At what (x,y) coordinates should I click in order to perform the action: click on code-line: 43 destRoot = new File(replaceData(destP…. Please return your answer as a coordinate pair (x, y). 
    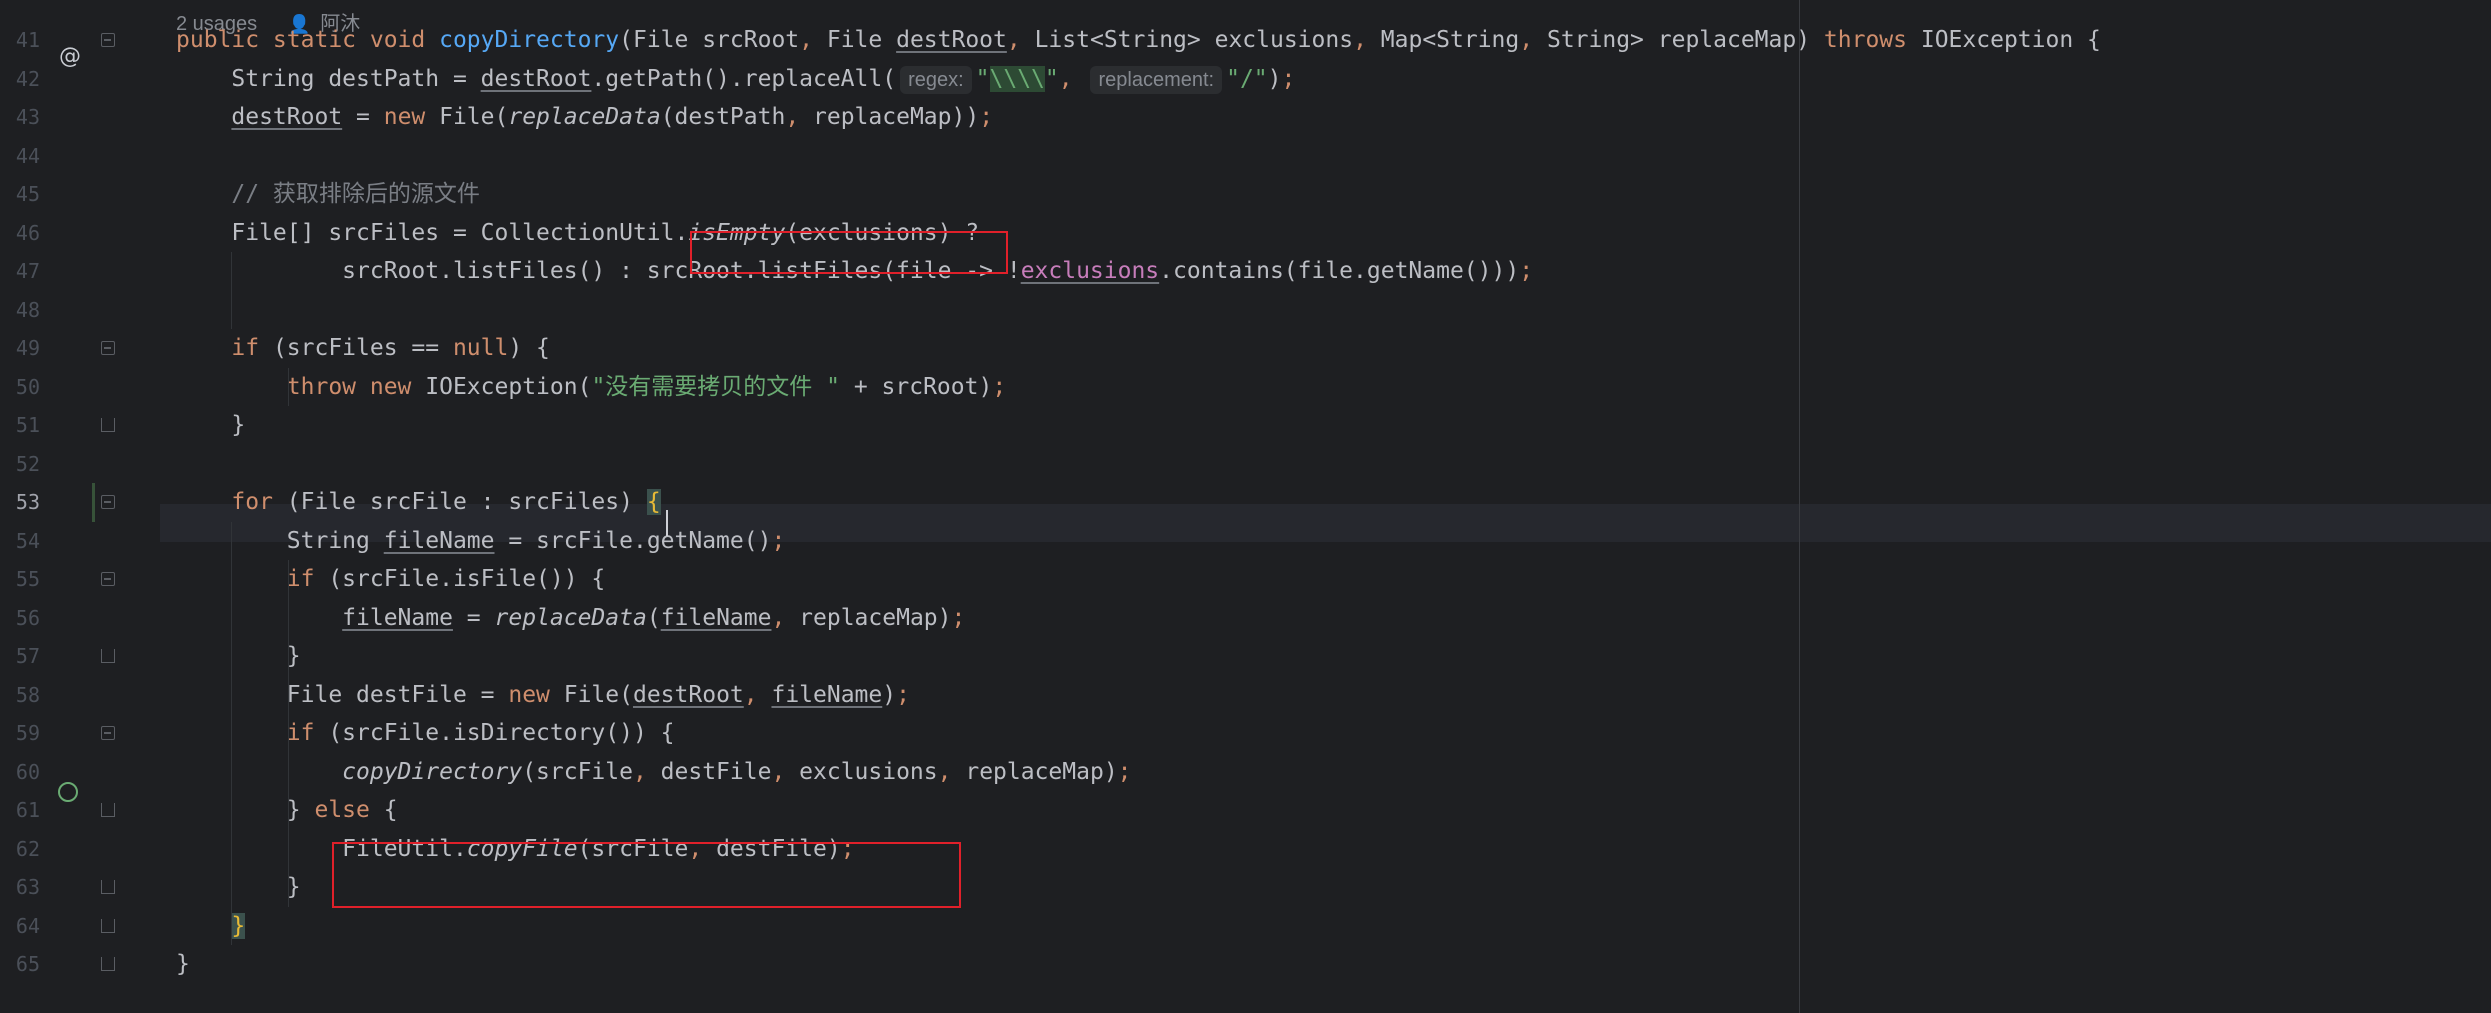
    Looking at the image, I should click on (1245, 117).